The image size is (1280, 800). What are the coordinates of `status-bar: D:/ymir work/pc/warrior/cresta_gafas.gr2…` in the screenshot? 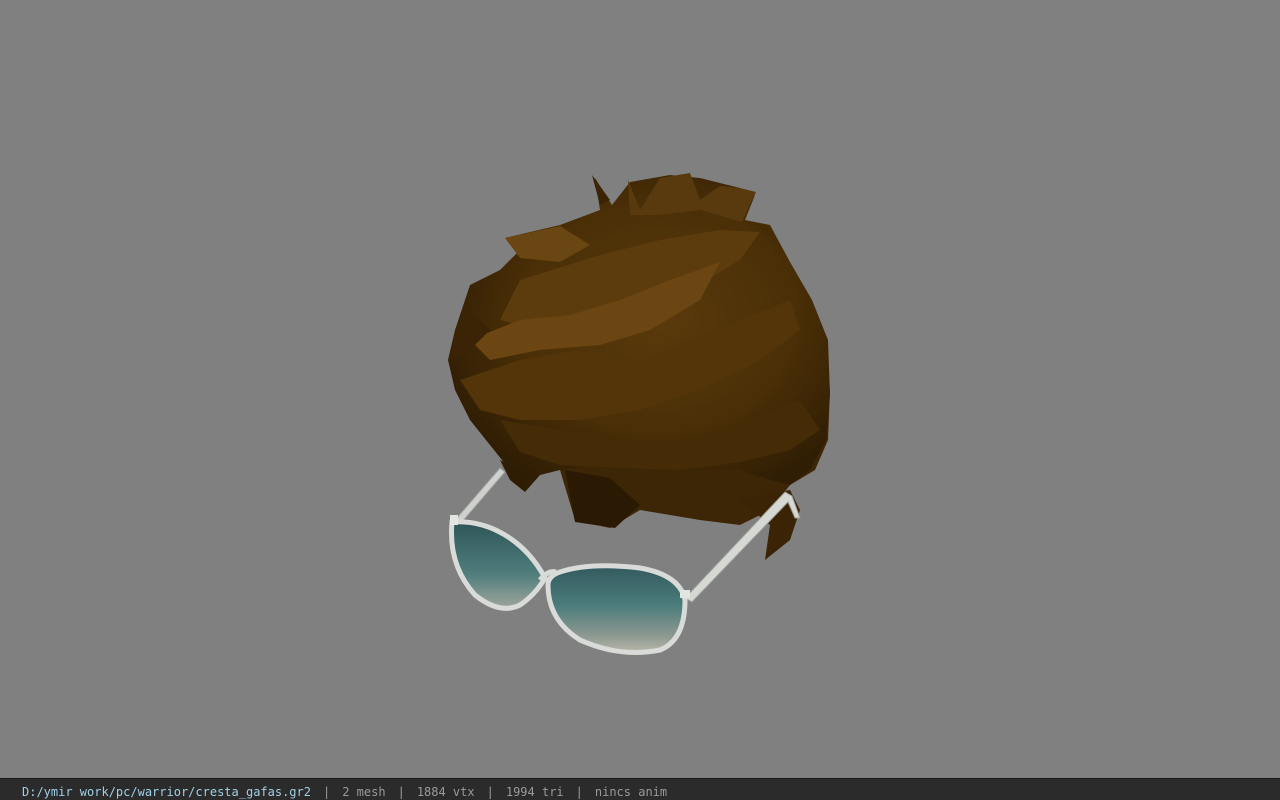 It's located at (640, 789).